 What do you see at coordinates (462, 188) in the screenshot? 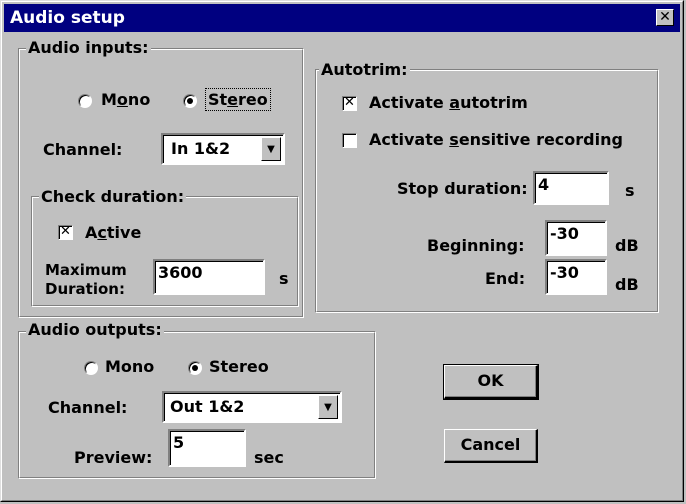
I see `stop-duration-label: Stop duration:` at bounding box center [462, 188].